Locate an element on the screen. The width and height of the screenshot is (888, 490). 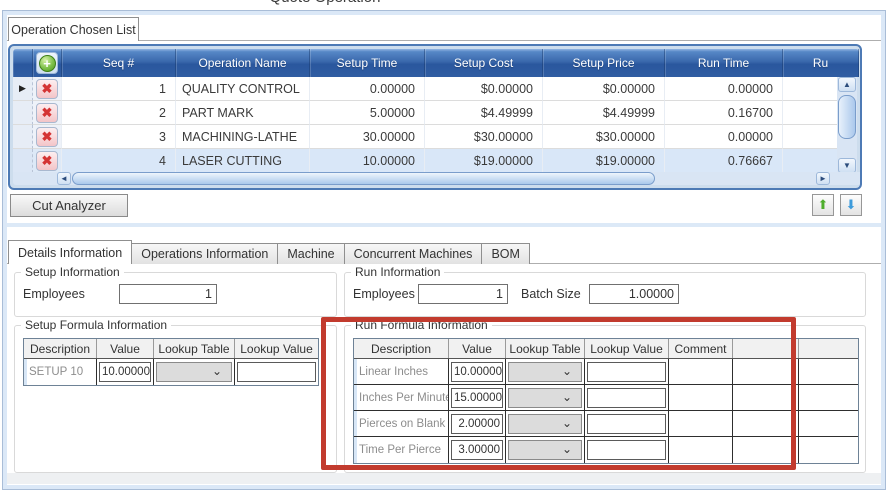
cell-seq: 3 is located at coordinates (119, 137).